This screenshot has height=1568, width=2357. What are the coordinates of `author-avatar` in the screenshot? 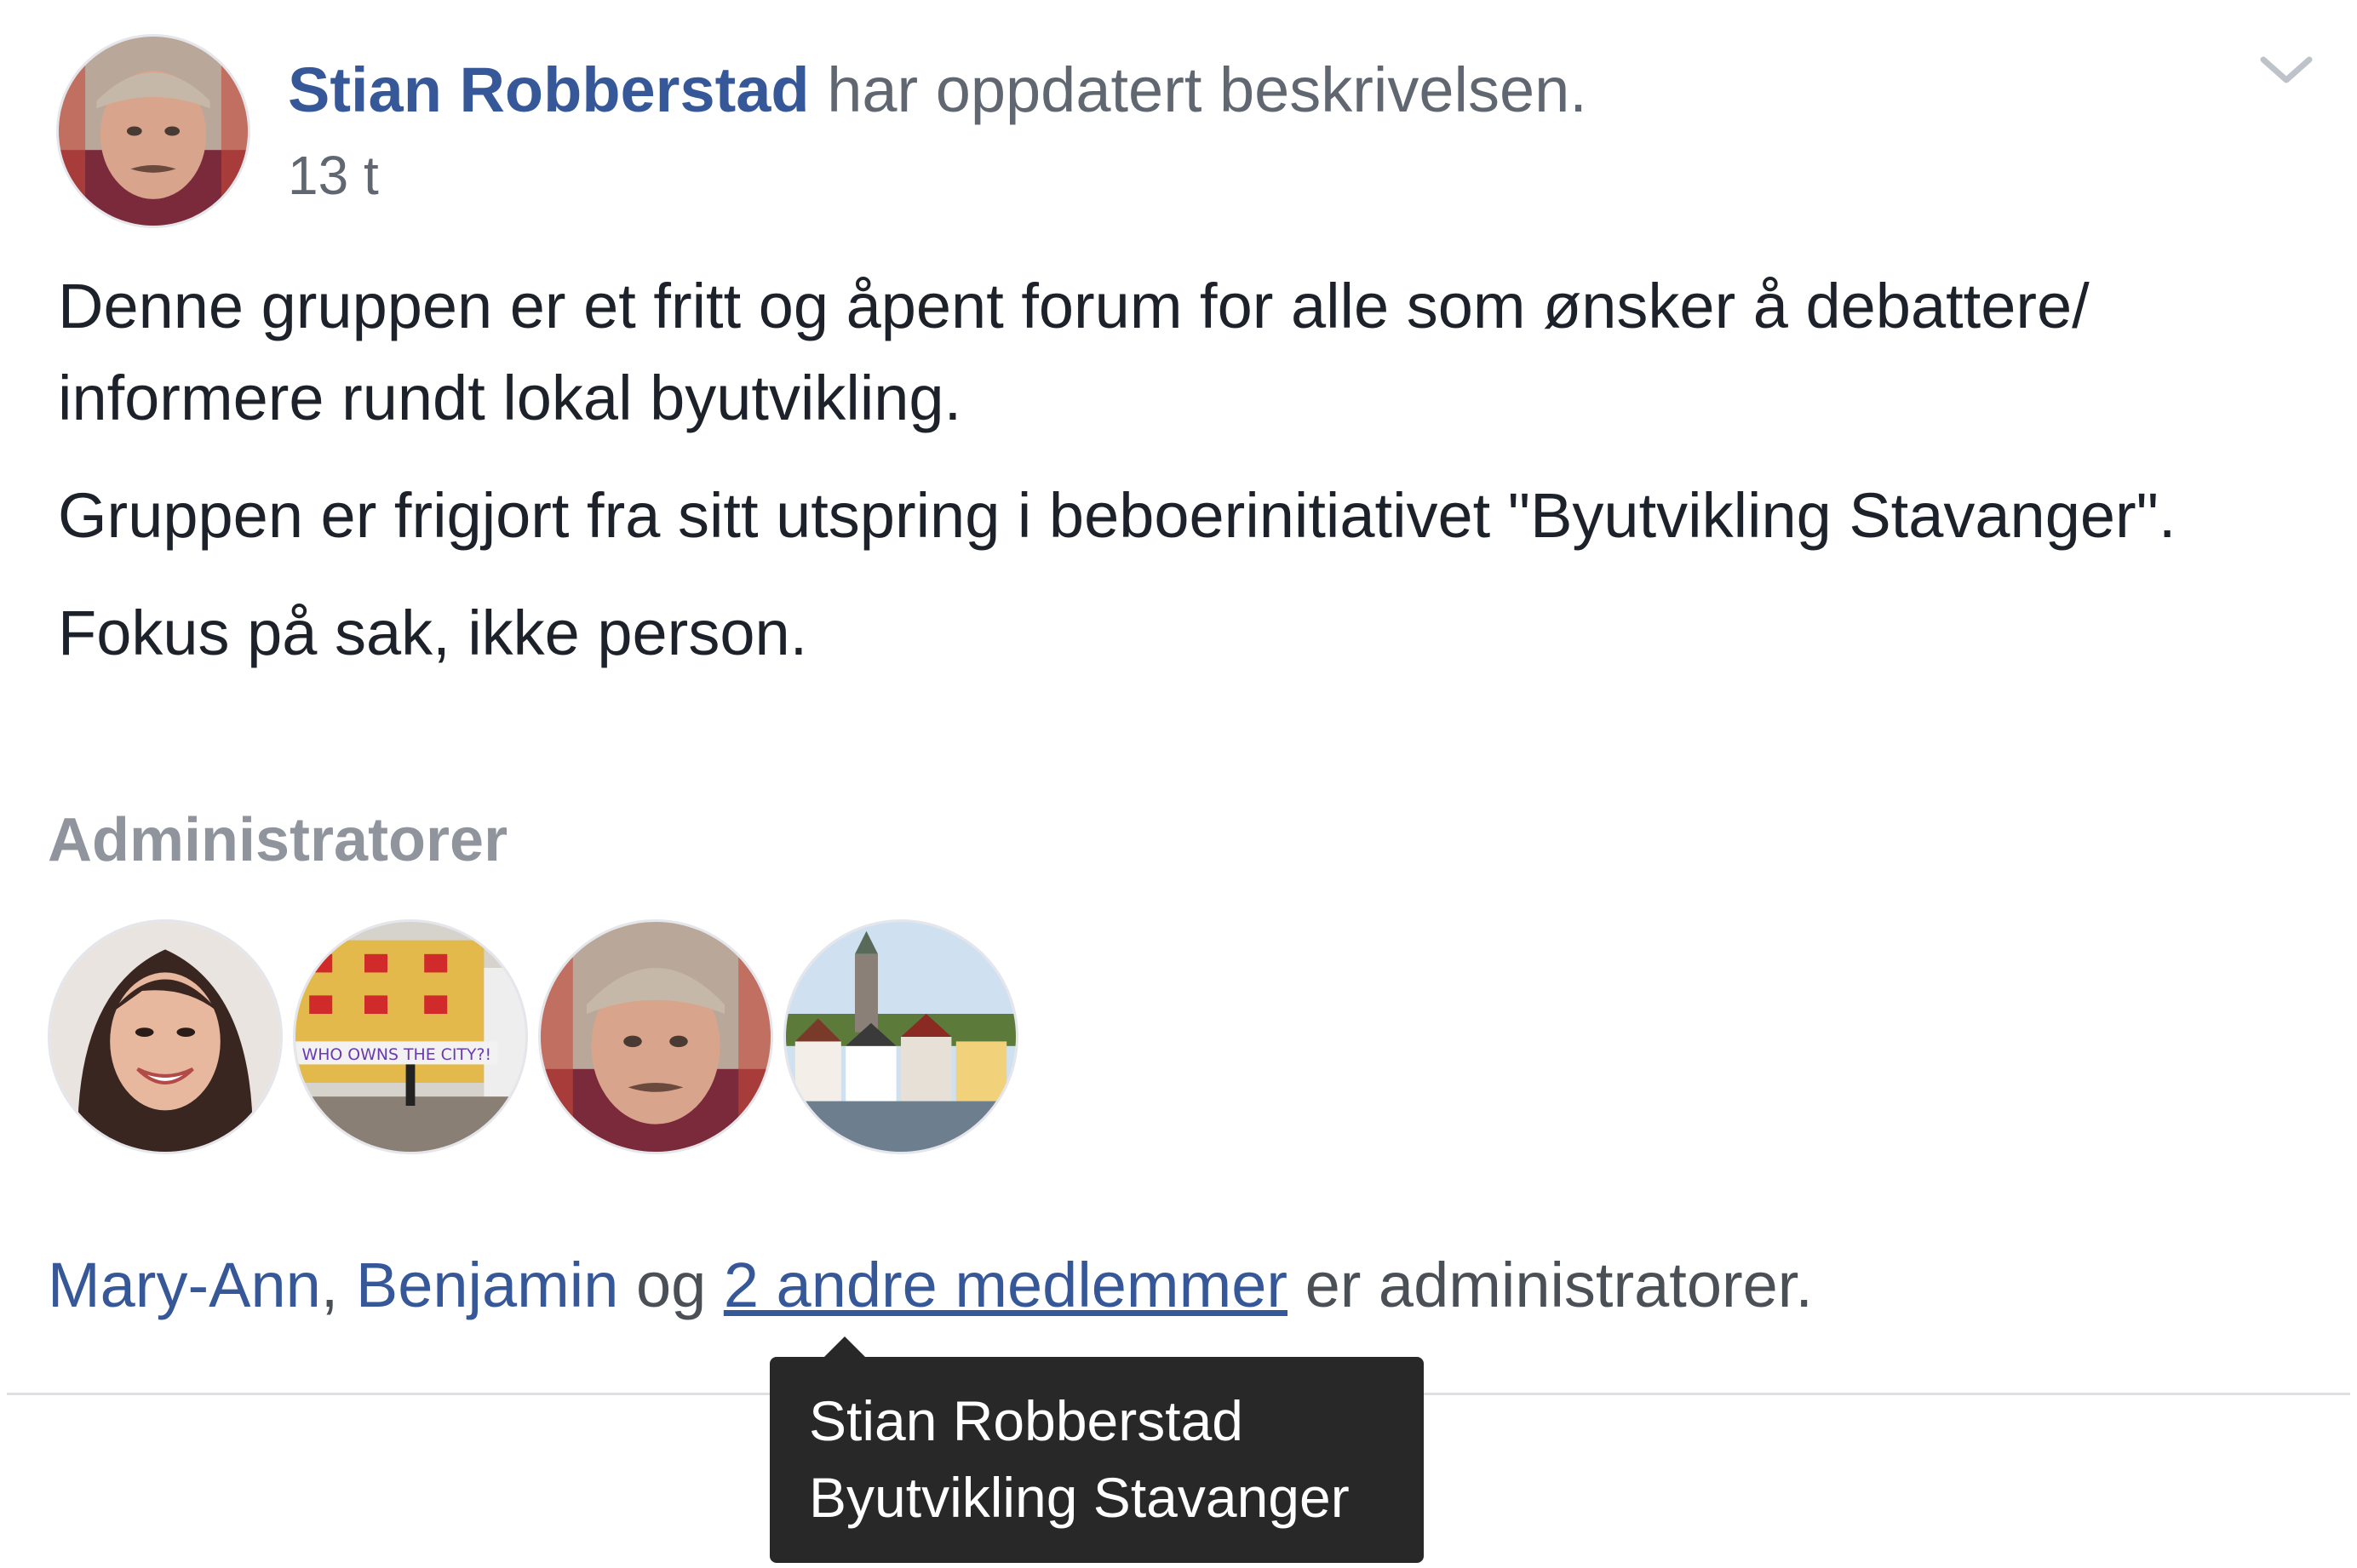 It's located at (153, 131).